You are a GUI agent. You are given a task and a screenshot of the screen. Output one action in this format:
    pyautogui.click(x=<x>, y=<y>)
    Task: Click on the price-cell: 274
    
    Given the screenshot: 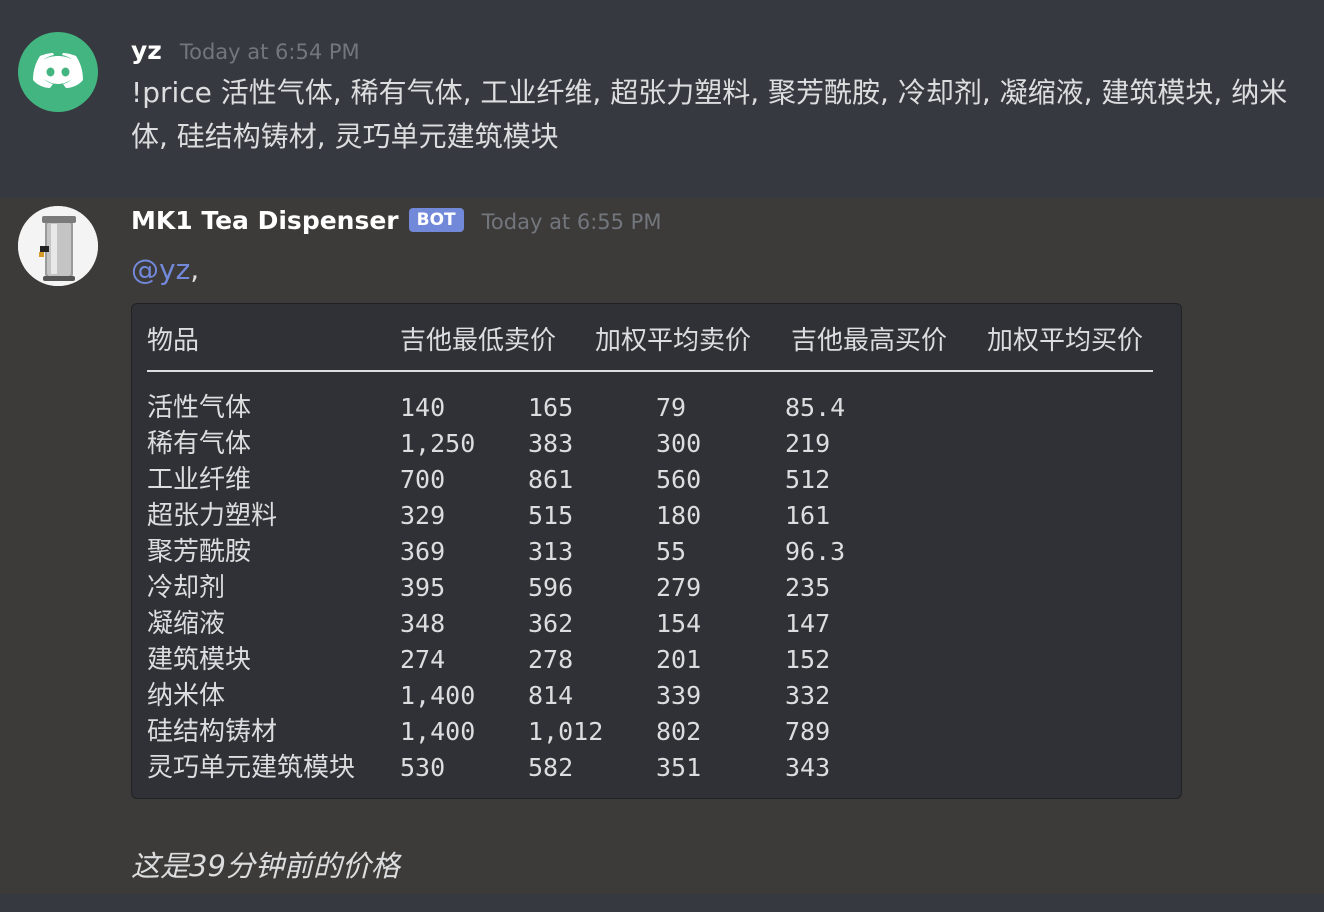 What is the action you would take?
    pyautogui.click(x=423, y=659)
    